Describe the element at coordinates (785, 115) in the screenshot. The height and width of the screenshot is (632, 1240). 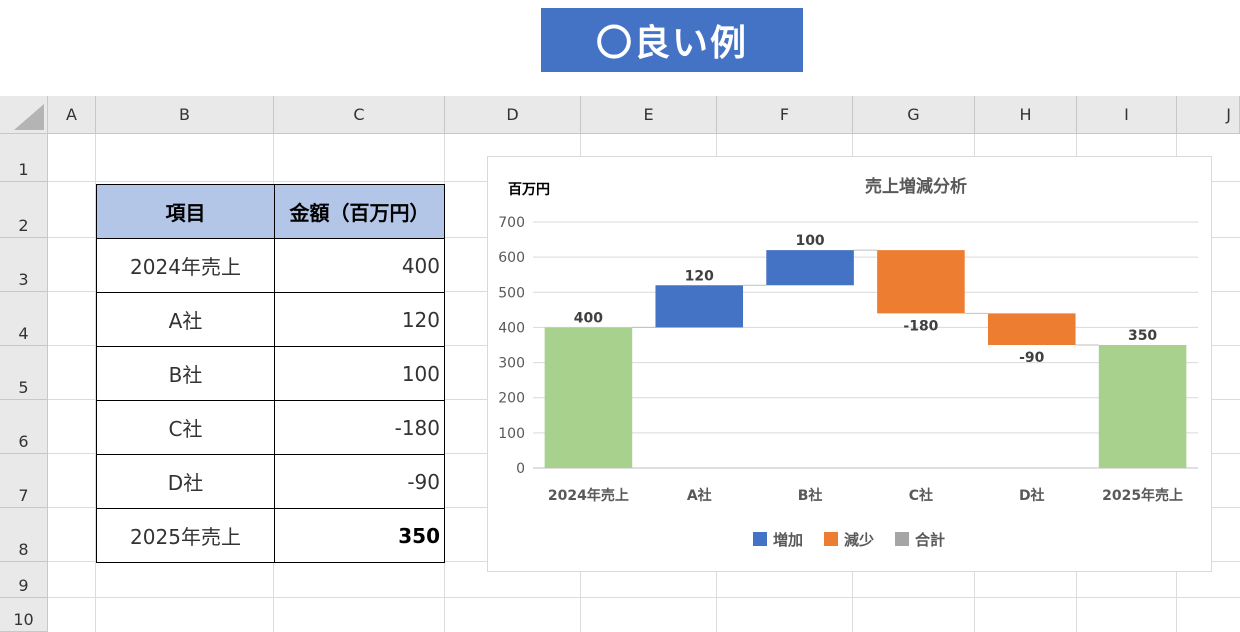
I see `column-header-f: F` at that location.